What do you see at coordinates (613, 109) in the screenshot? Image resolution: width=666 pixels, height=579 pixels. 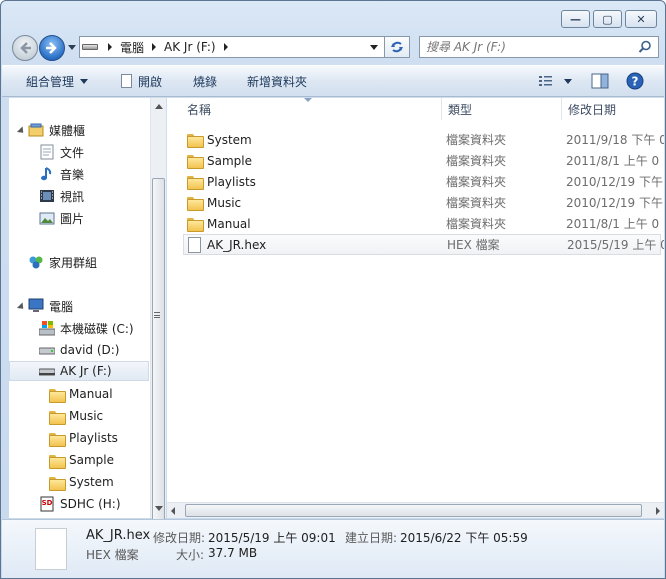 I see `column-header-date: 修改日期` at bounding box center [613, 109].